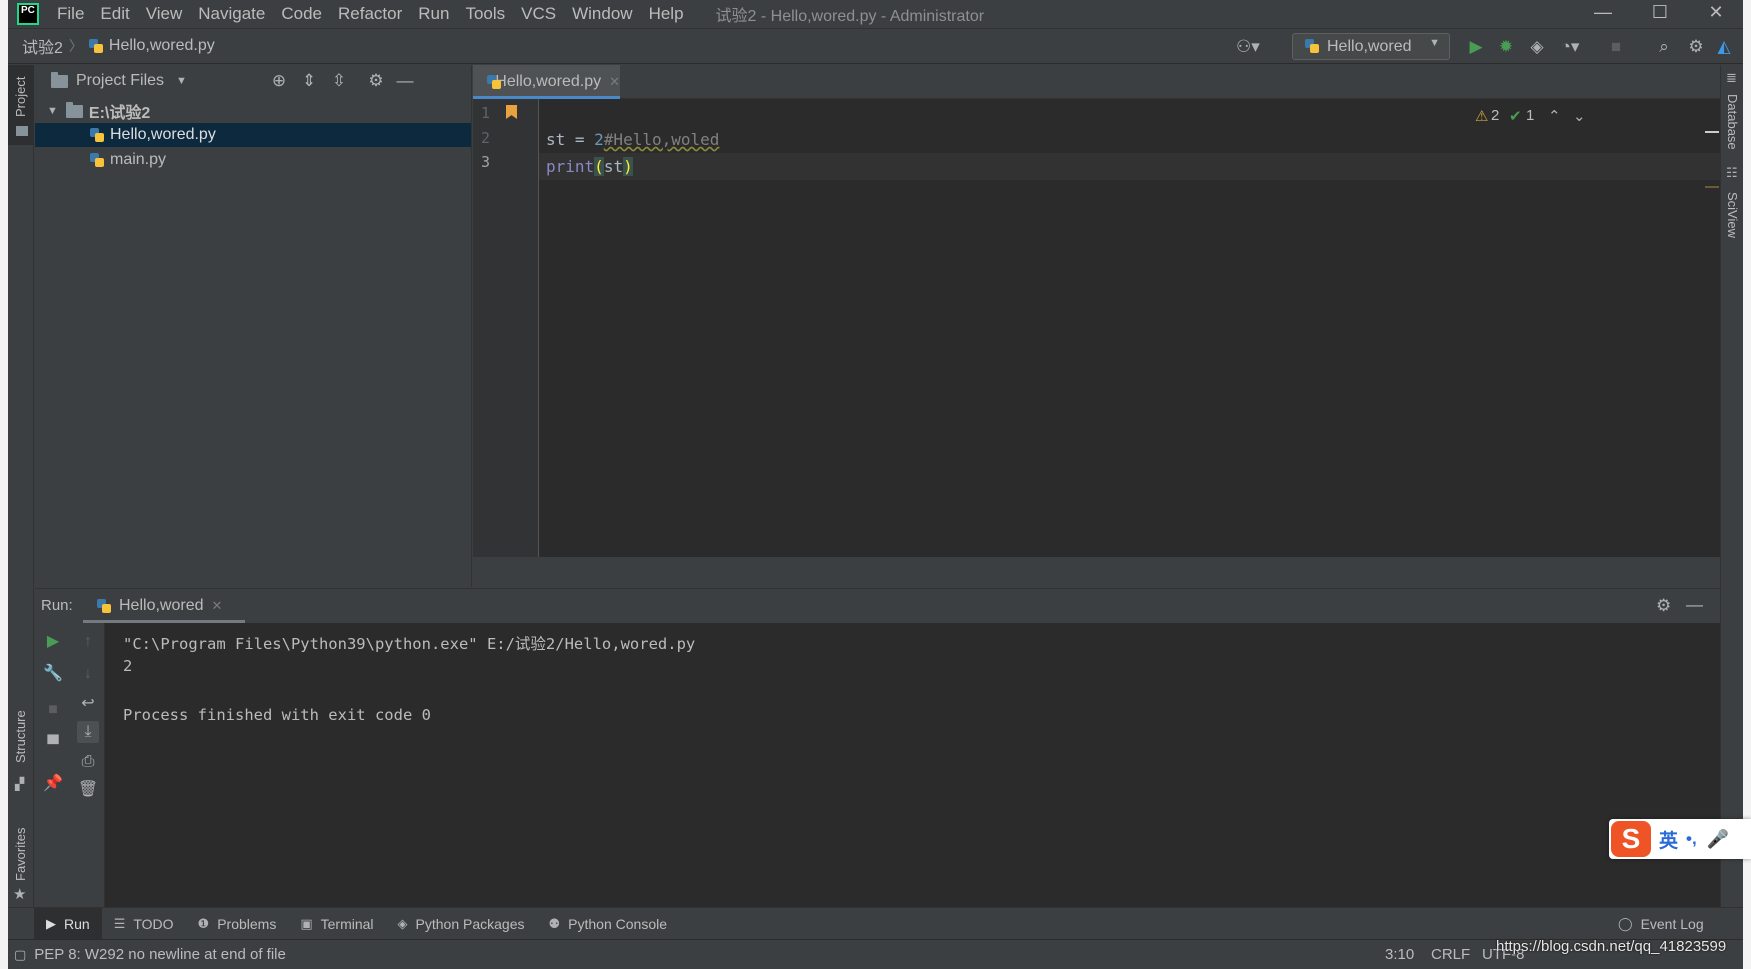 The width and height of the screenshot is (1751, 969). What do you see at coordinates (253, 111) in the screenshot?
I see `tree-item-project-root: ▼ E:\试验2` at bounding box center [253, 111].